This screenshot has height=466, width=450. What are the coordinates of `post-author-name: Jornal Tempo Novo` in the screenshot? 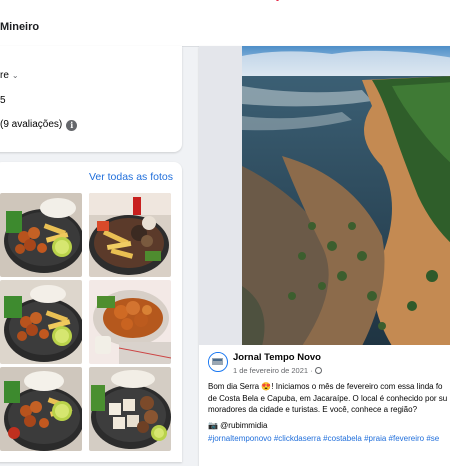 It's located at (277, 357).